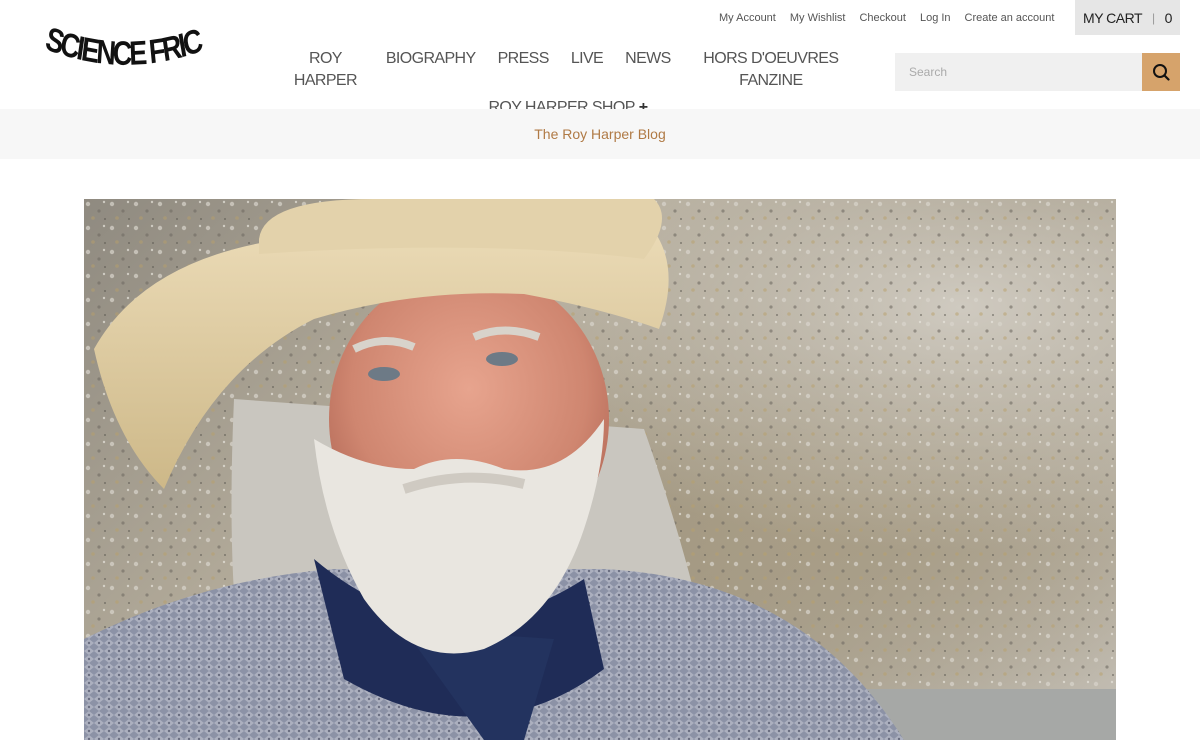 This screenshot has height=740, width=1200. I want to click on logo-wordmark: SCIENCE FRICTION, so click(120, 36).